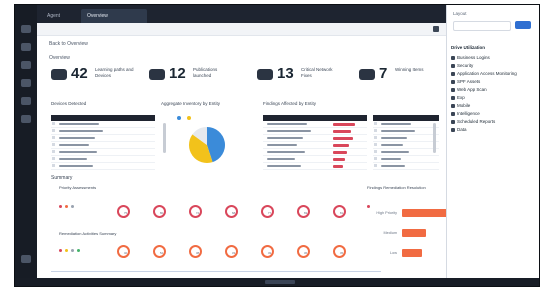 Image resolution: width=545 pixels, height=292 pixels. What do you see at coordinates (88, 233) in the screenshot?
I see `section-remediation: Remediation Activities Summary` at bounding box center [88, 233].